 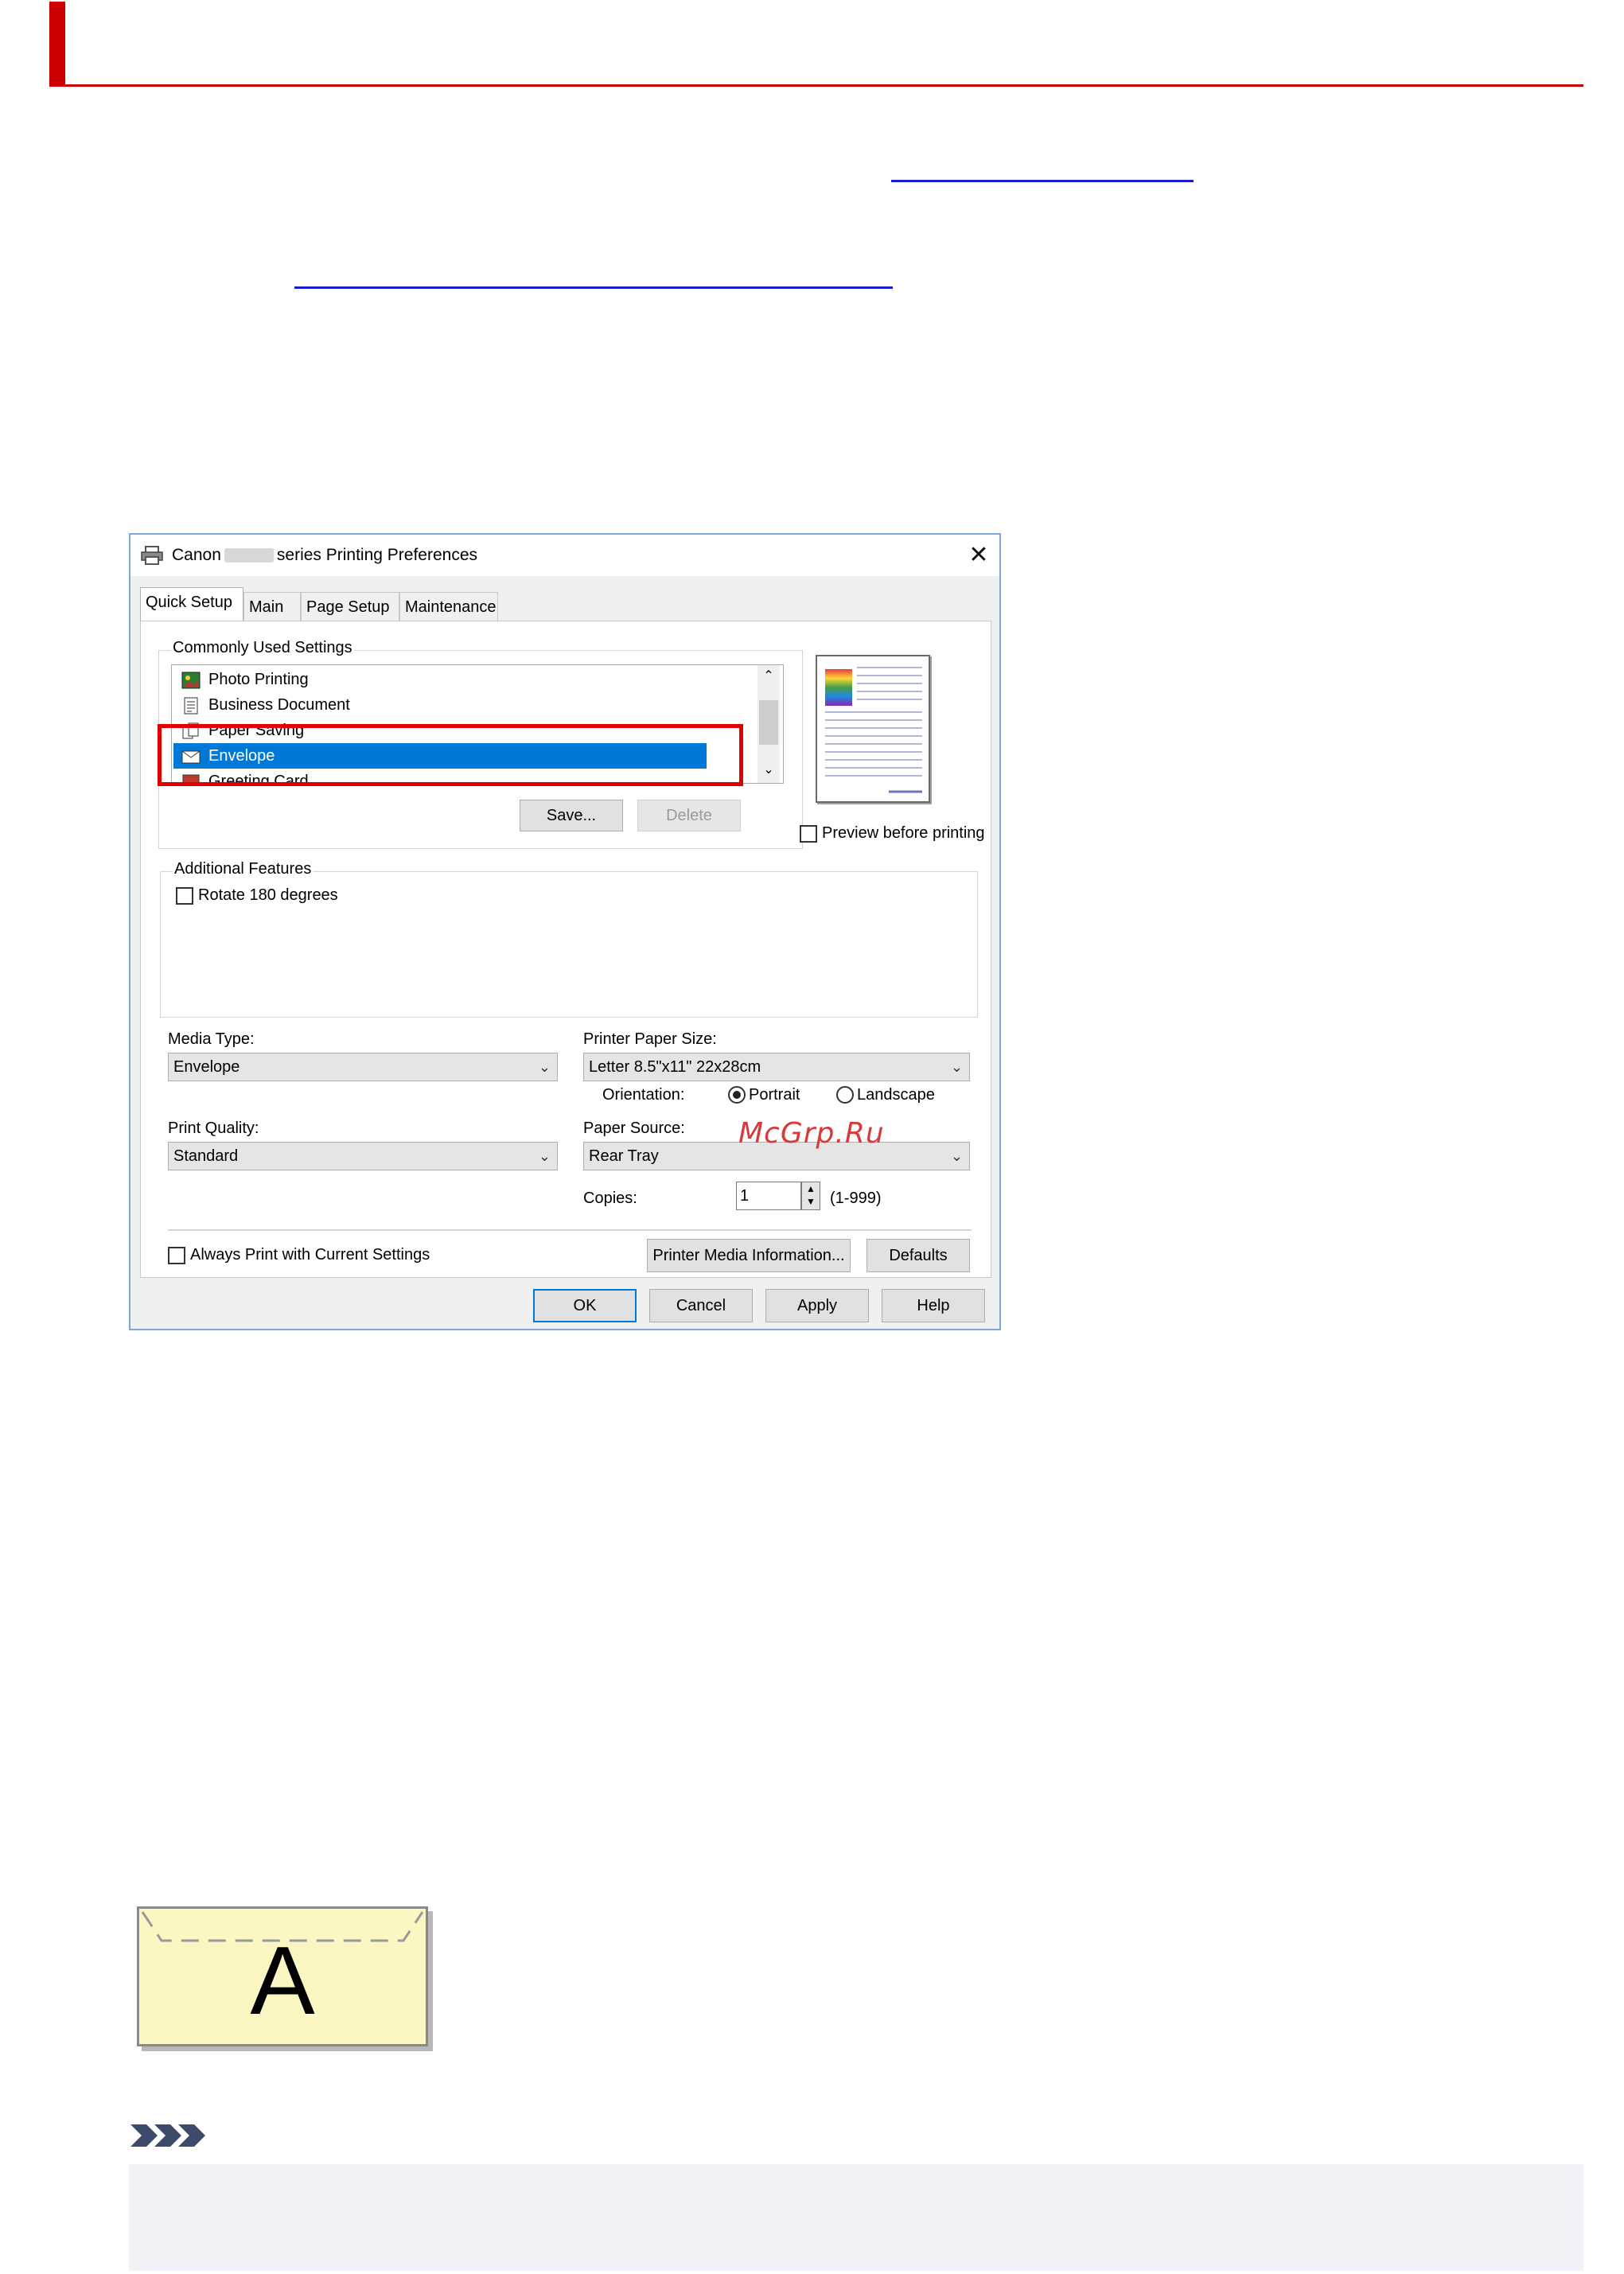 What do you see at coordinates (610, 1198) in the screenshot?
I see `copies-label: Copies:` at bounding box center [610, 1198].